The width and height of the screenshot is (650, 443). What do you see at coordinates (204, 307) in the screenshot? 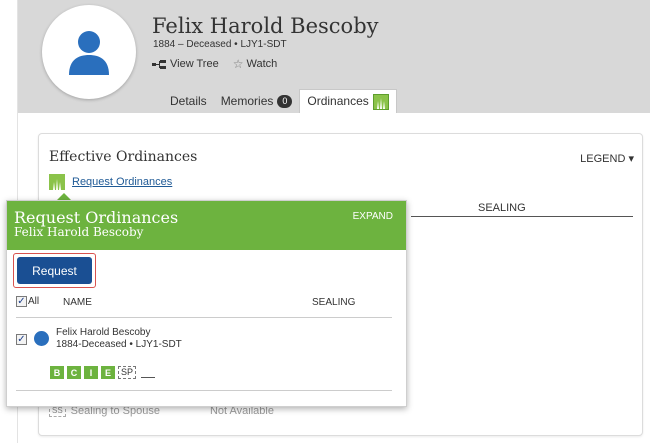
I see `popup-column-headers: ✓ All NAME SEALING` at bounding box center [204, 307].